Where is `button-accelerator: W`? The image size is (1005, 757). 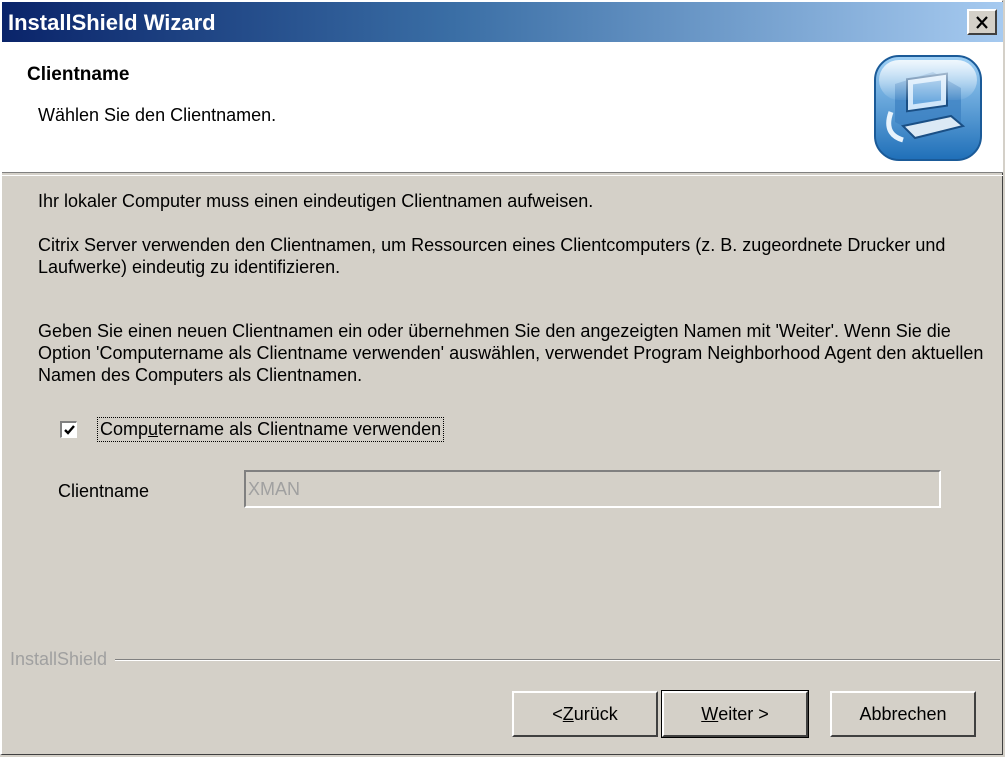 button-accelerator: W is located at coordinates (710, 713).